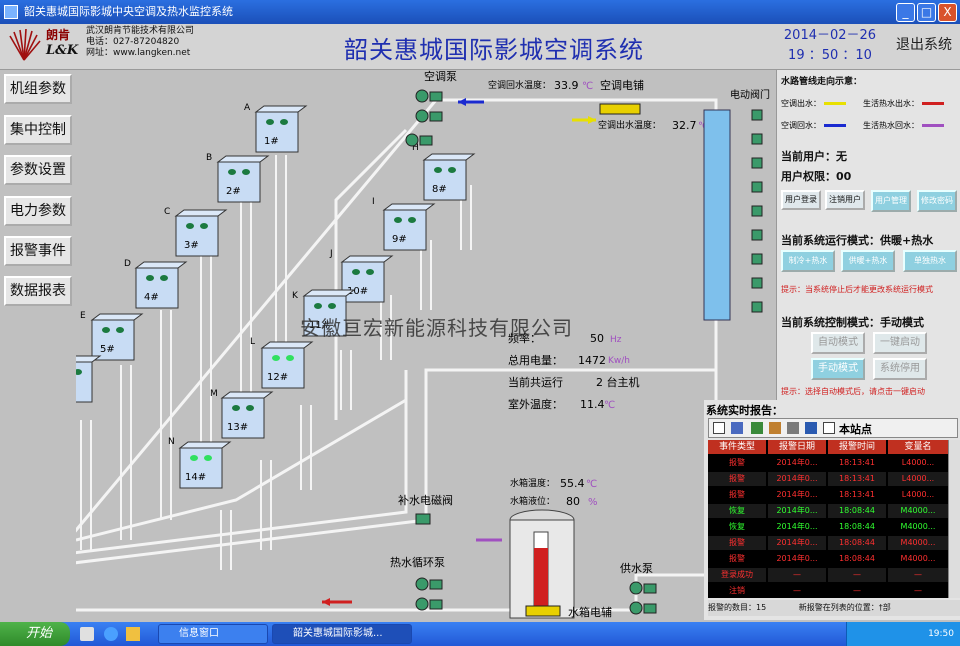 The width and height of the screenshot is (960, 646). Describe the element at coordinates (543, 611) in the screenshot. I see `tank-heater` at that location.